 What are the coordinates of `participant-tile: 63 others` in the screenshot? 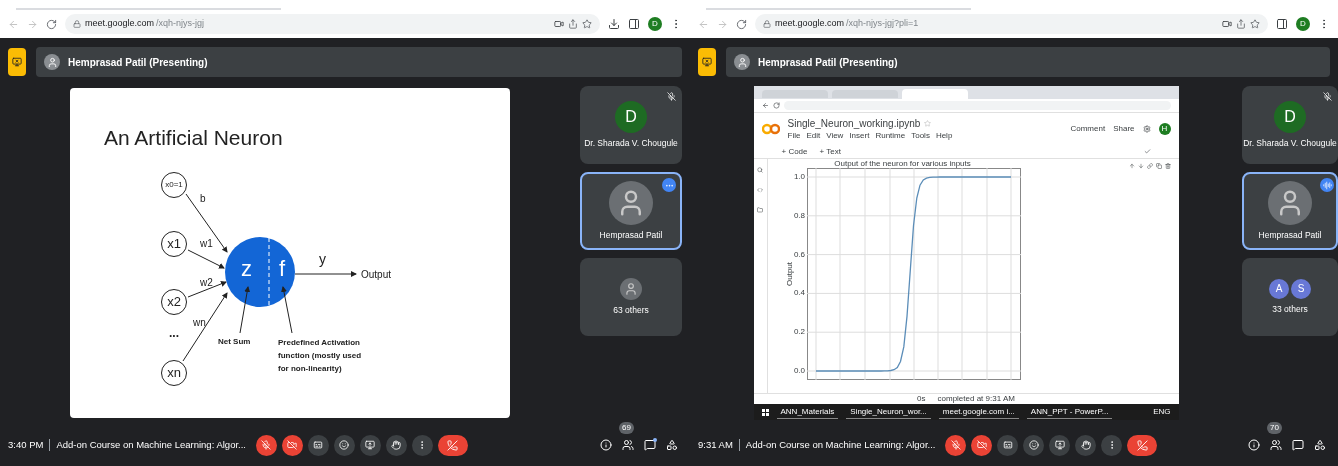 It's located at (631, 297).